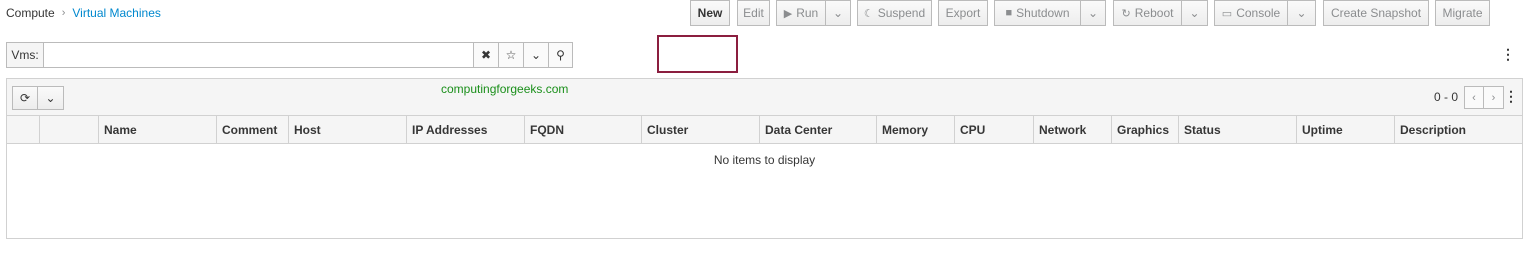 The width and height of the screenshot is (1536, 257). Describe the element at coordinates (536, 55) in the screenshot. I see `bookmark-dropdown-icon: ⌄` at that location.